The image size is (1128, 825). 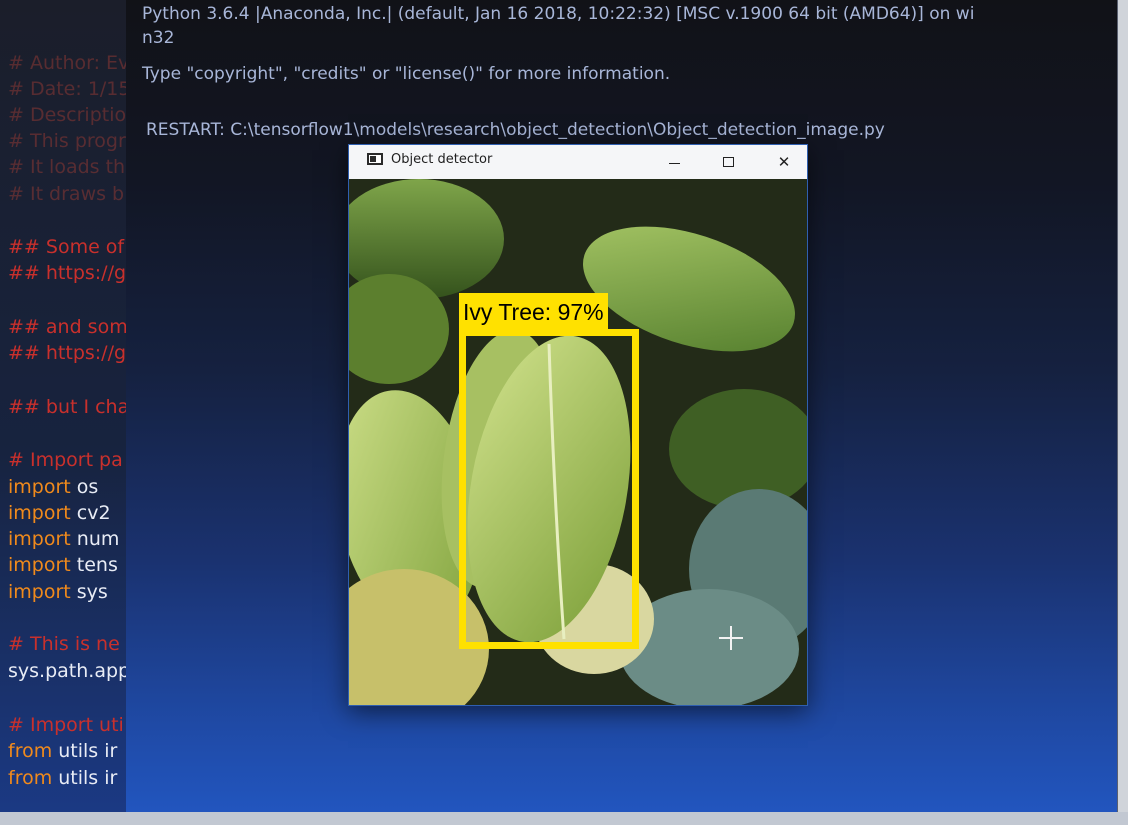 What do you see at coordinates (84, 487) in the screenshot?
I see `code-text: os` at bounding box center [84, 487].